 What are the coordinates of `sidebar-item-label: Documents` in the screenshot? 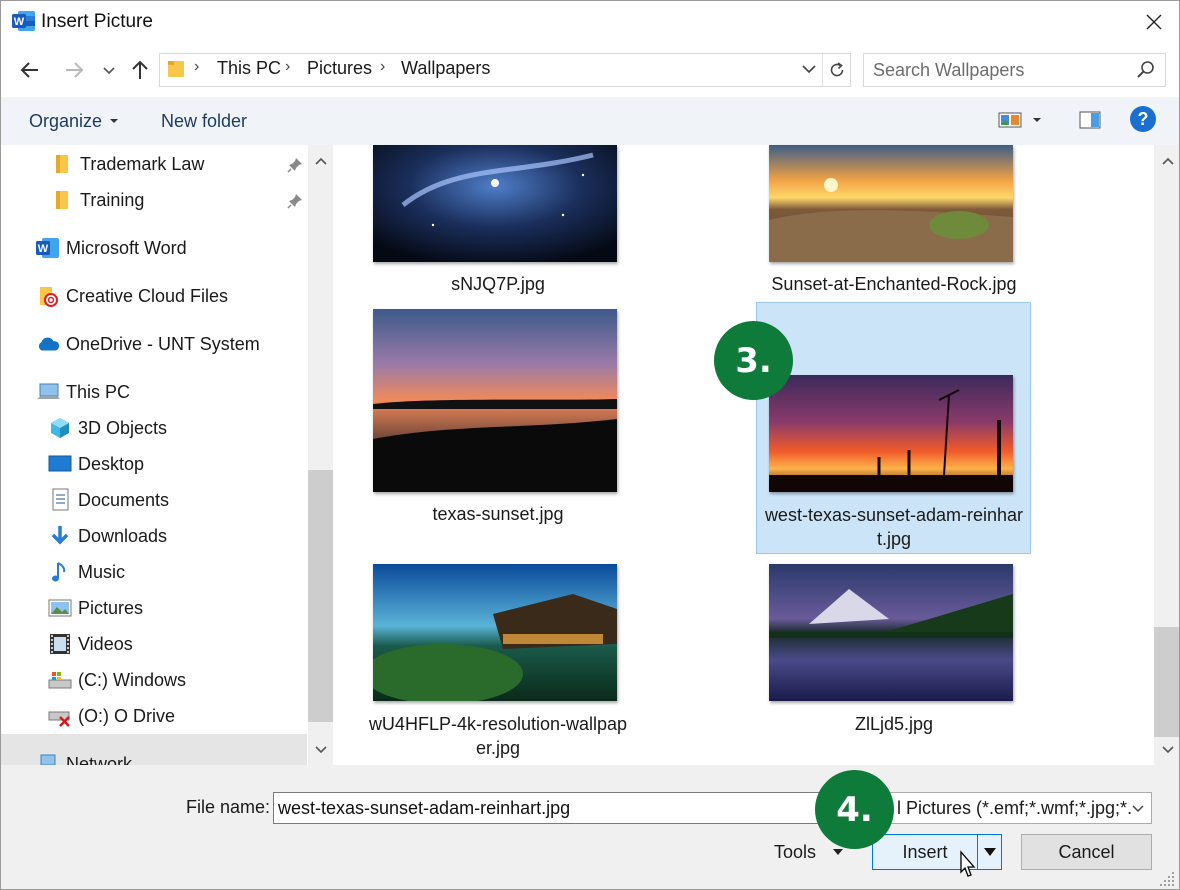 It's located at (124, 499).